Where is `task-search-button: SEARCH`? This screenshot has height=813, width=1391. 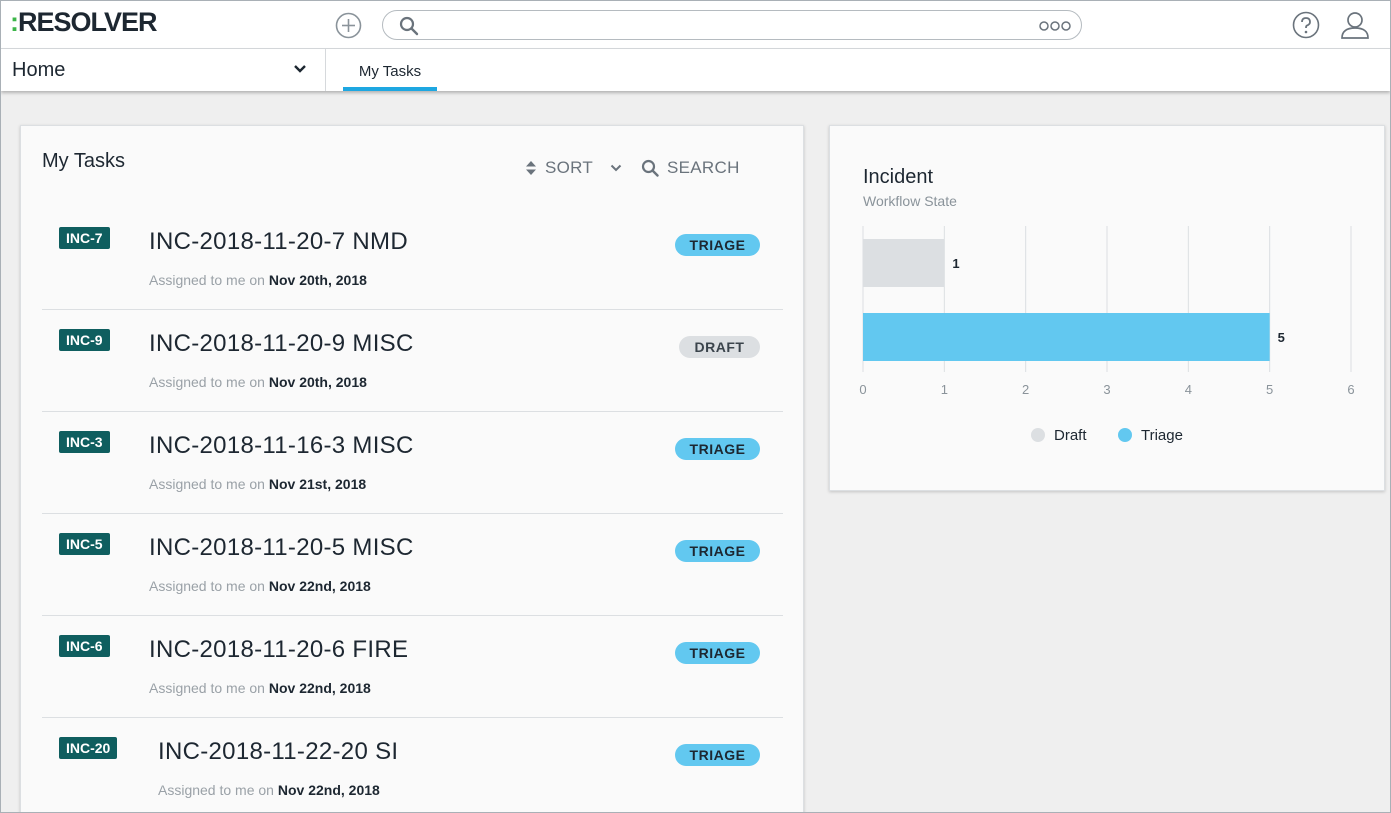
task-search-button: SEARCH is located at coordinates (690, 168).